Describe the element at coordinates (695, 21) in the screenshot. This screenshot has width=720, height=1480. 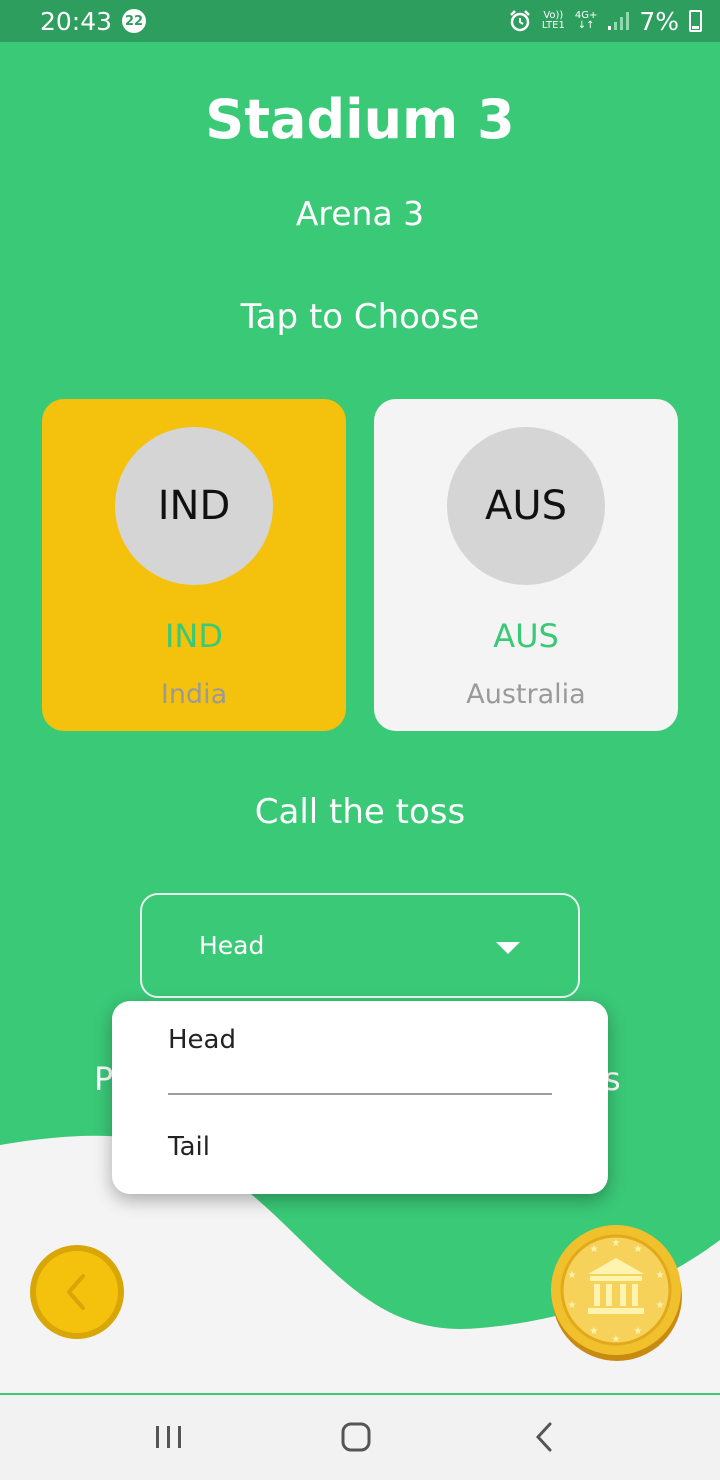
I see `battery-charging-icon` at that location.